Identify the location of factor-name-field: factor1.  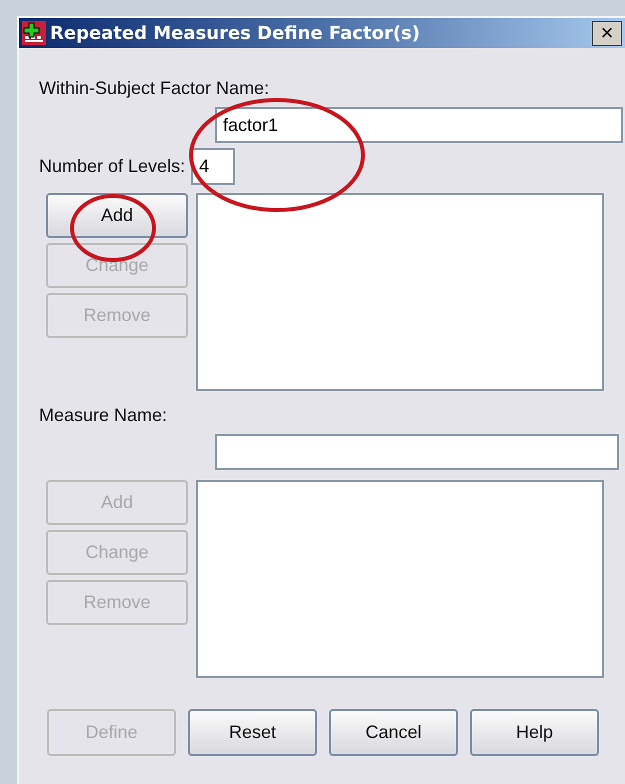
(419, 125).